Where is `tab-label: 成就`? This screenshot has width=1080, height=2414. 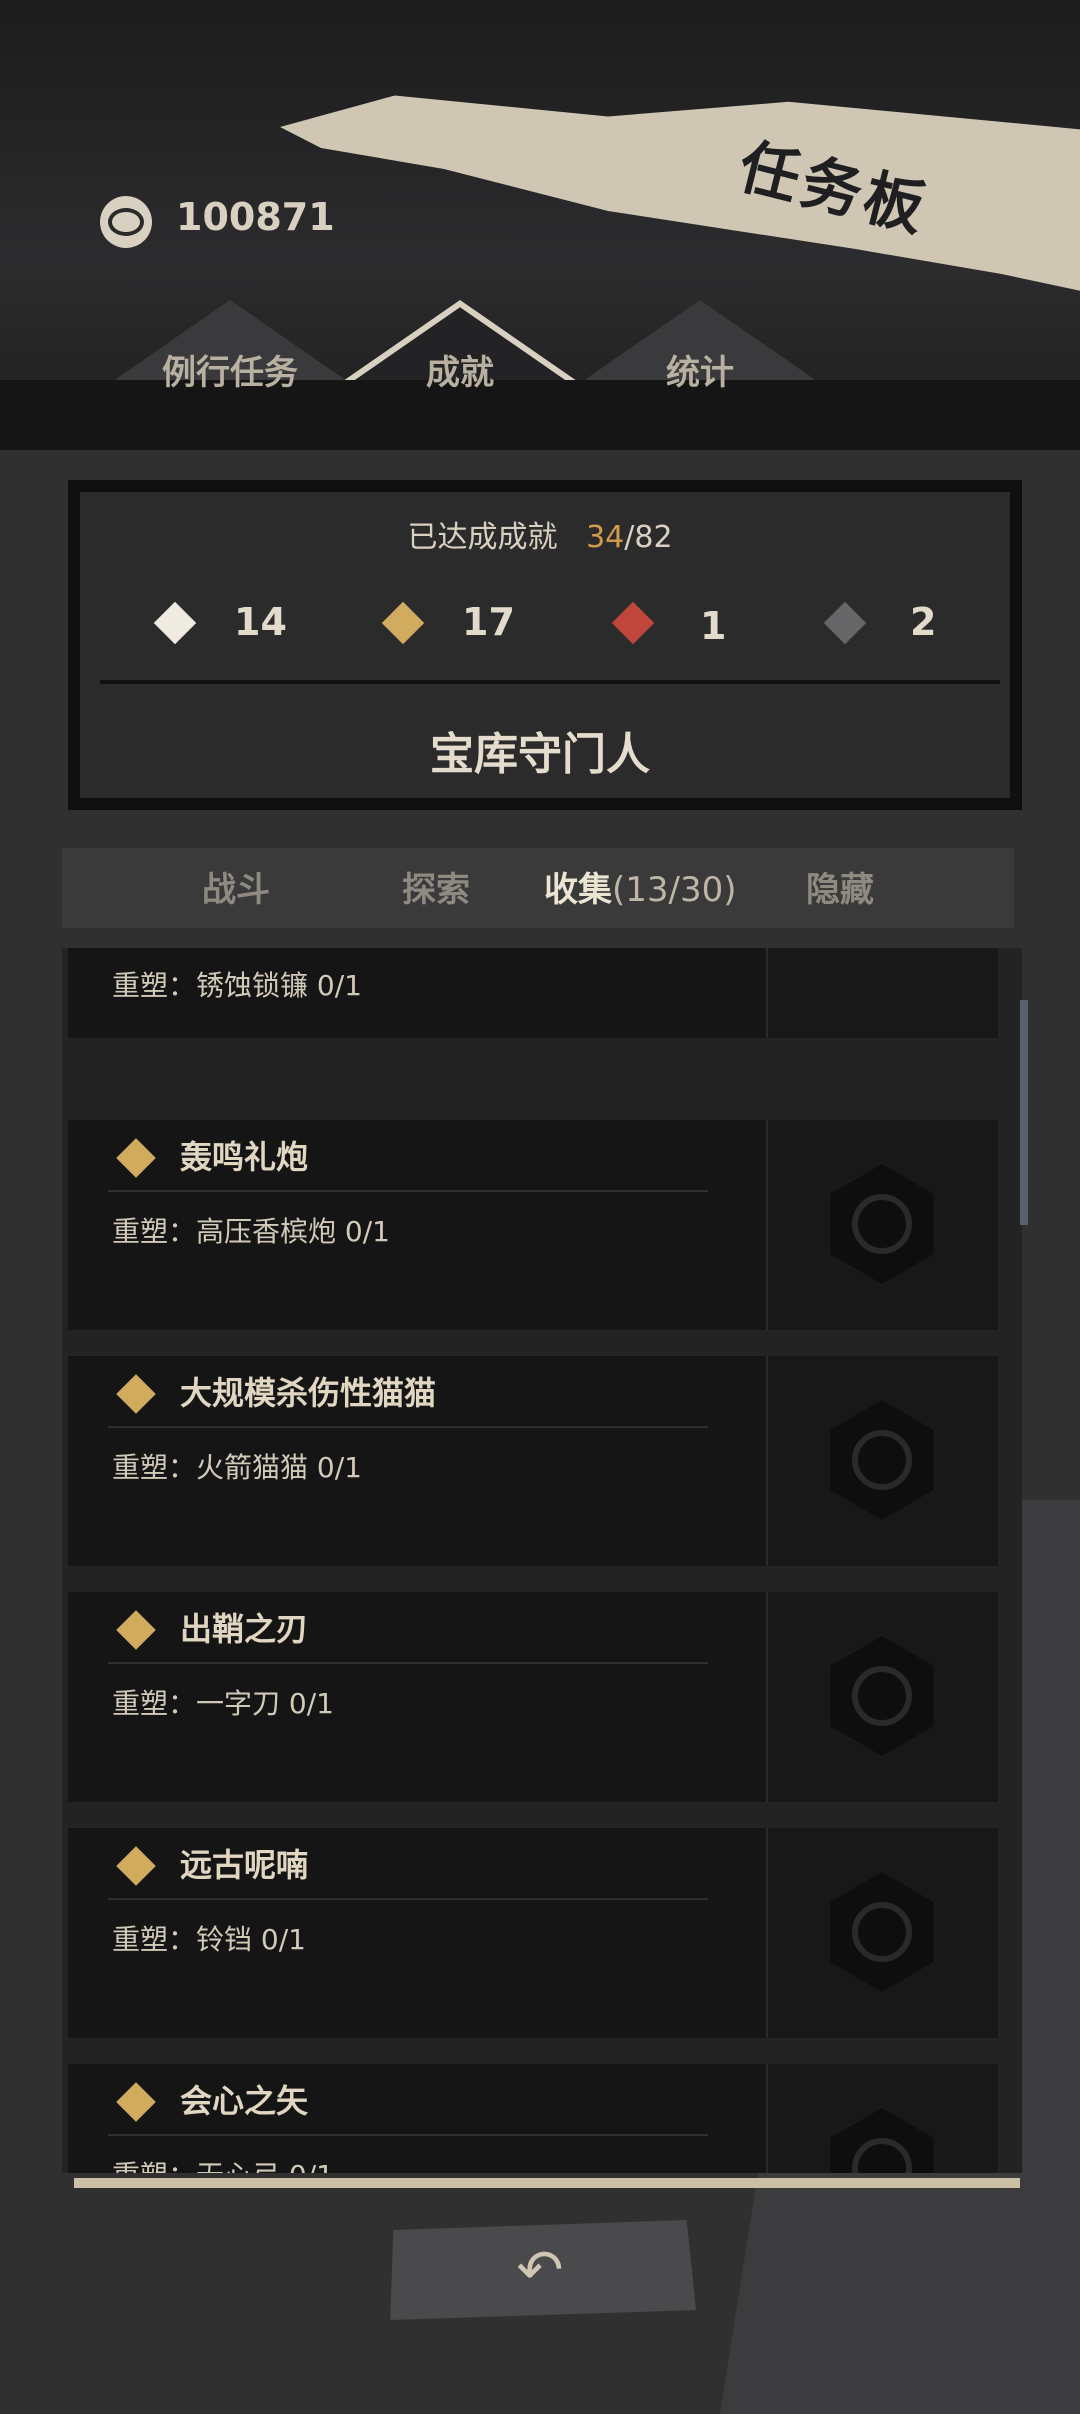
tab-label: 成就 is located at coordinates (460, 372).